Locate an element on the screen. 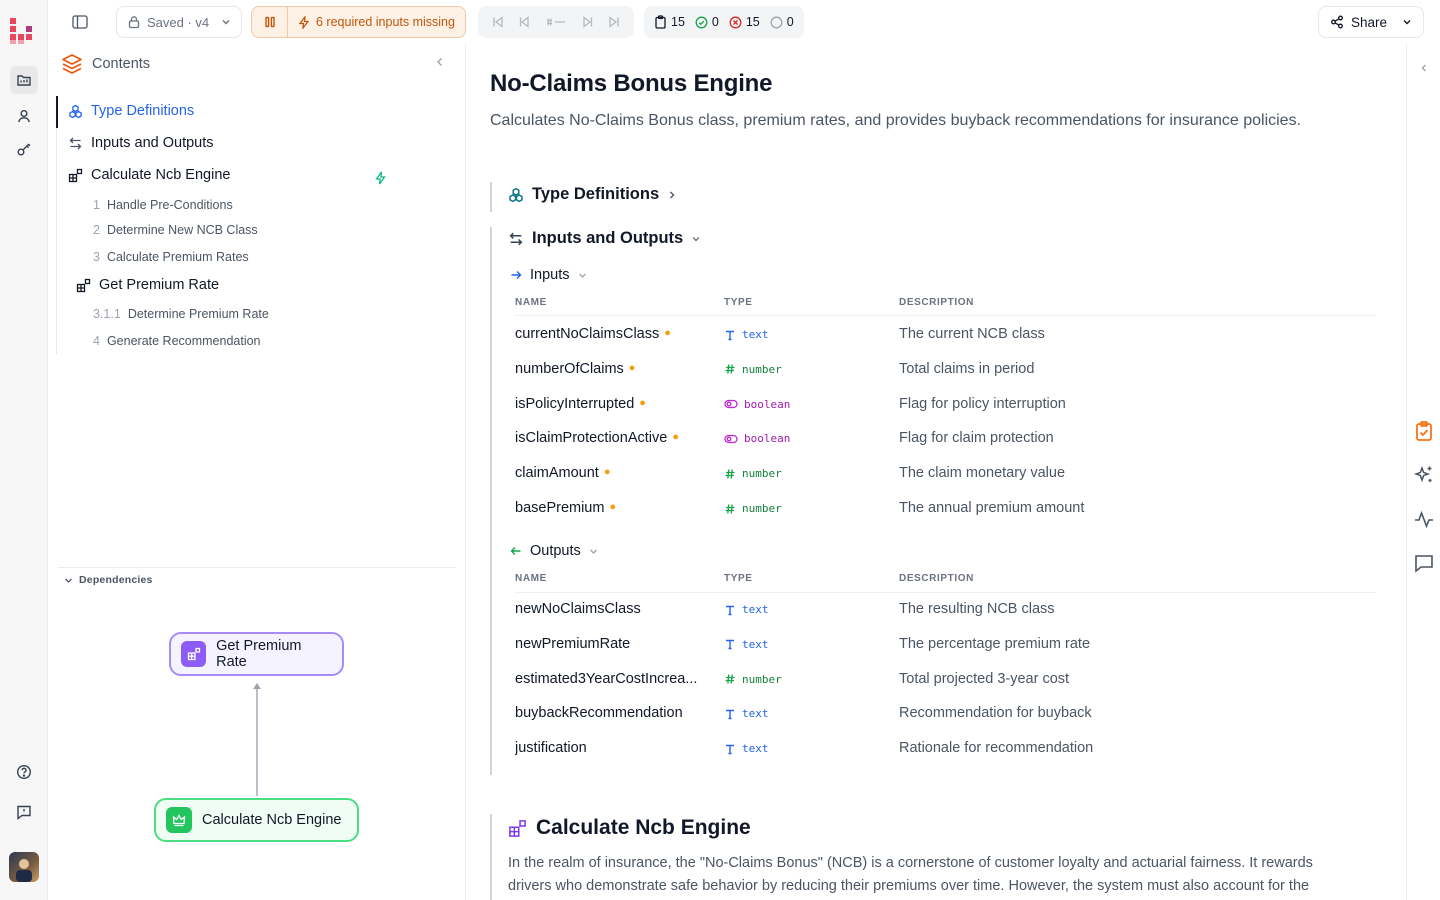 This screenshot has height=900, width=1440. column-header-type: TYPE is located at coordinates (738, 578).